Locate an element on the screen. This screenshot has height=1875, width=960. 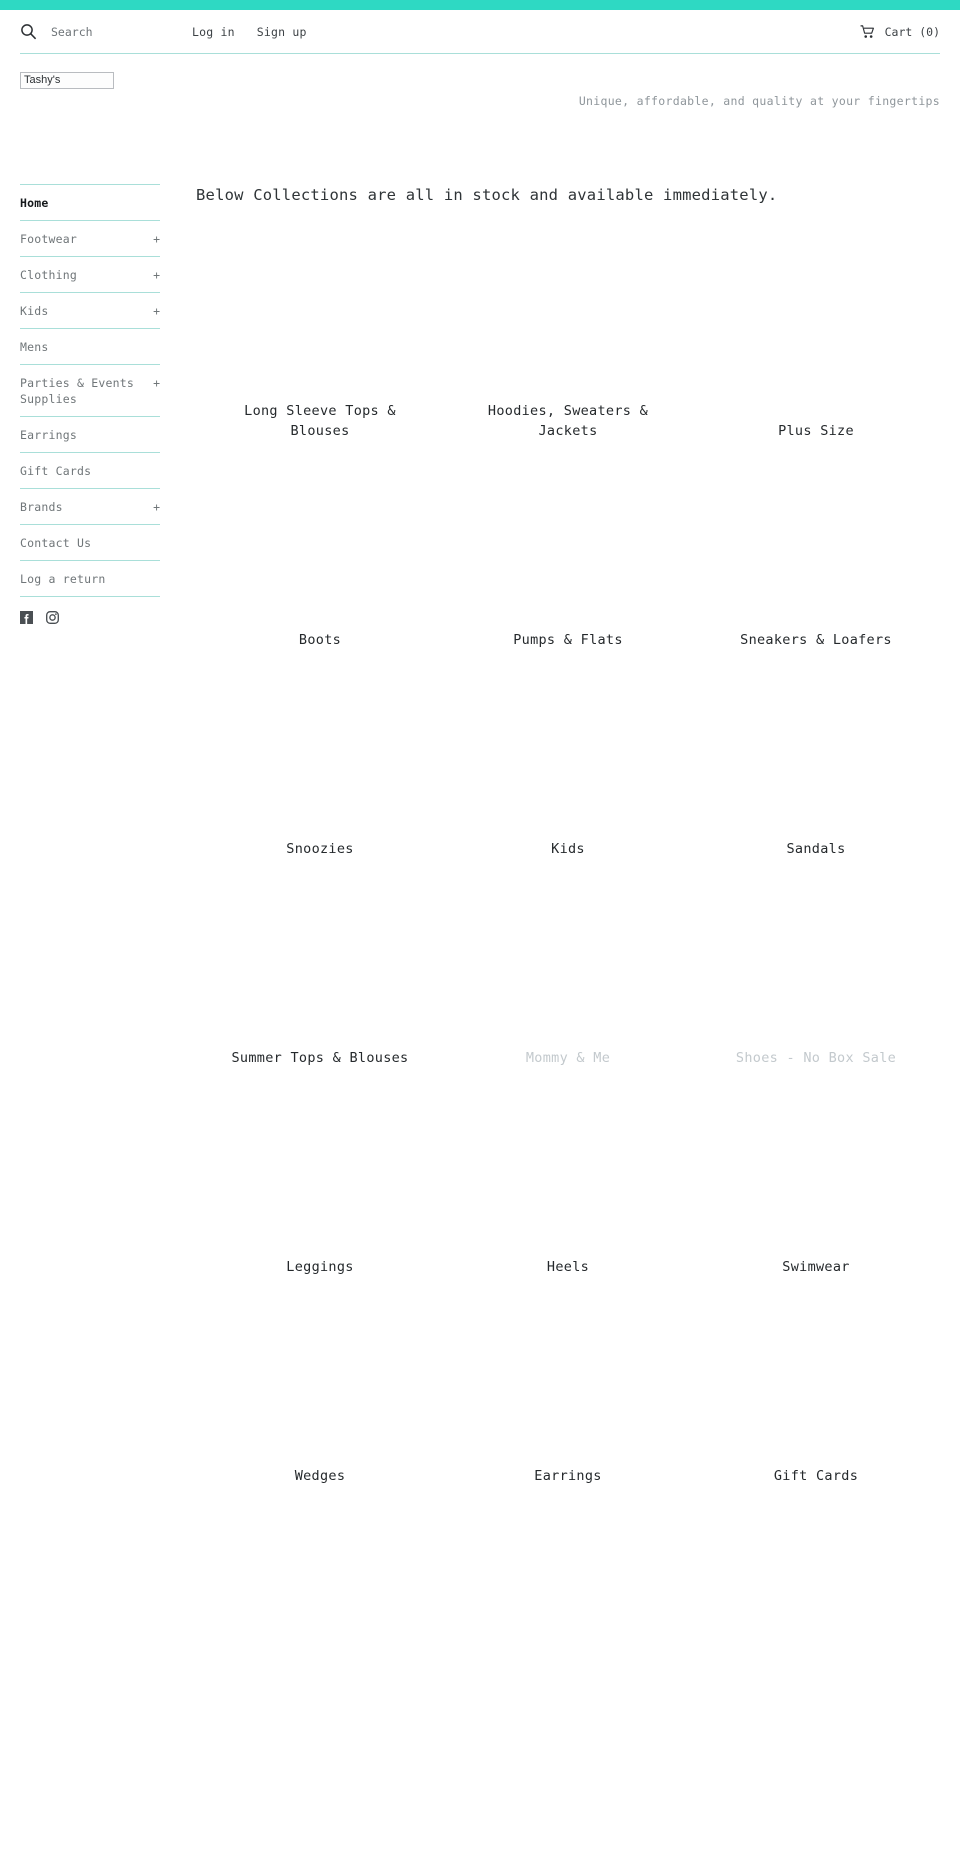
sidebar-item-contact-us: Contact Us is located at coordinates (90, 543).